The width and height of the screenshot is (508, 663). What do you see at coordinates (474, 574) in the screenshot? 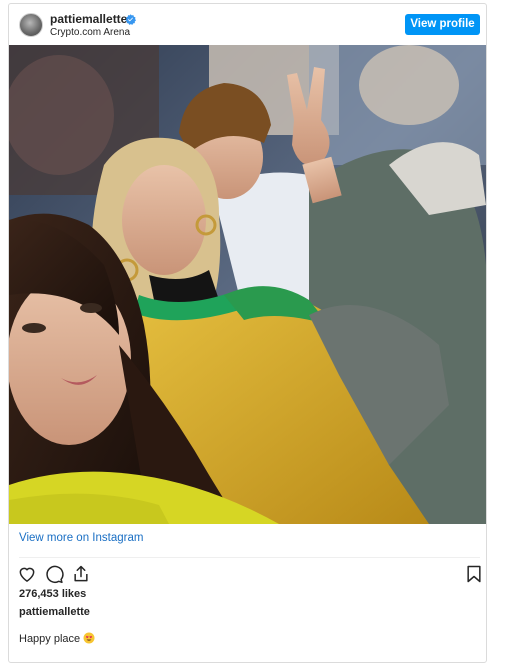
I see `bookmark-icon` at bounding box center [474, 574].